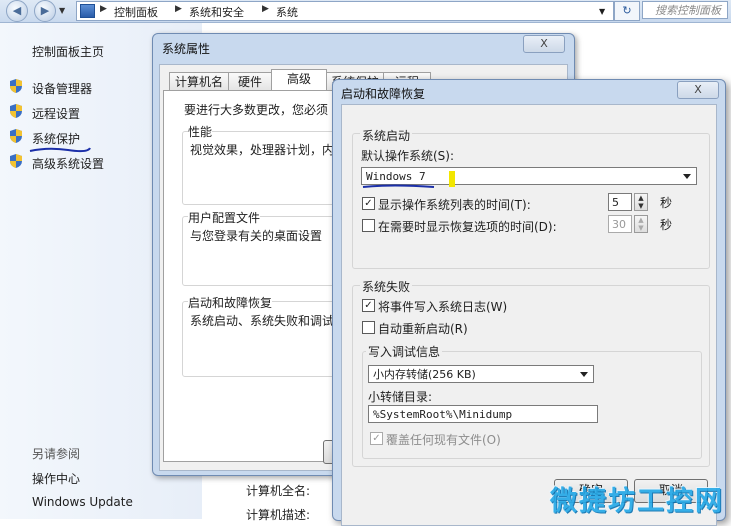  I want to click on recent-pages-chevron-icon: ▼, so click(62, 10).